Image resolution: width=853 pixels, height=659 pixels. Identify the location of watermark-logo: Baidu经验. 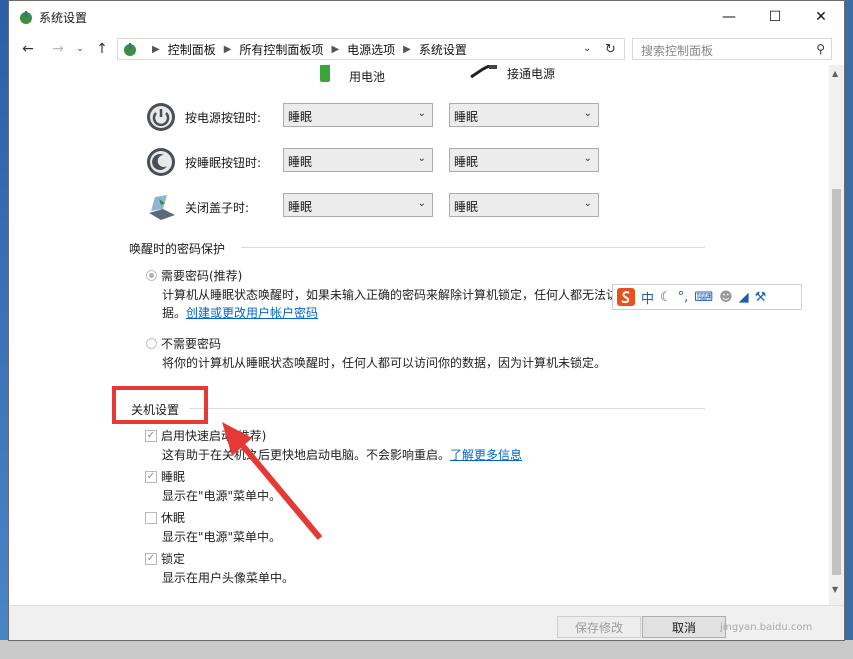
(711, 596).